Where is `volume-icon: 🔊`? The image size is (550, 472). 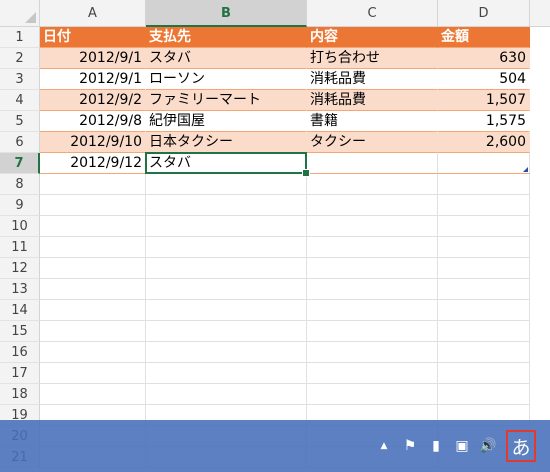
volume-icon: 🔊 is located at coordinates (488, 446).